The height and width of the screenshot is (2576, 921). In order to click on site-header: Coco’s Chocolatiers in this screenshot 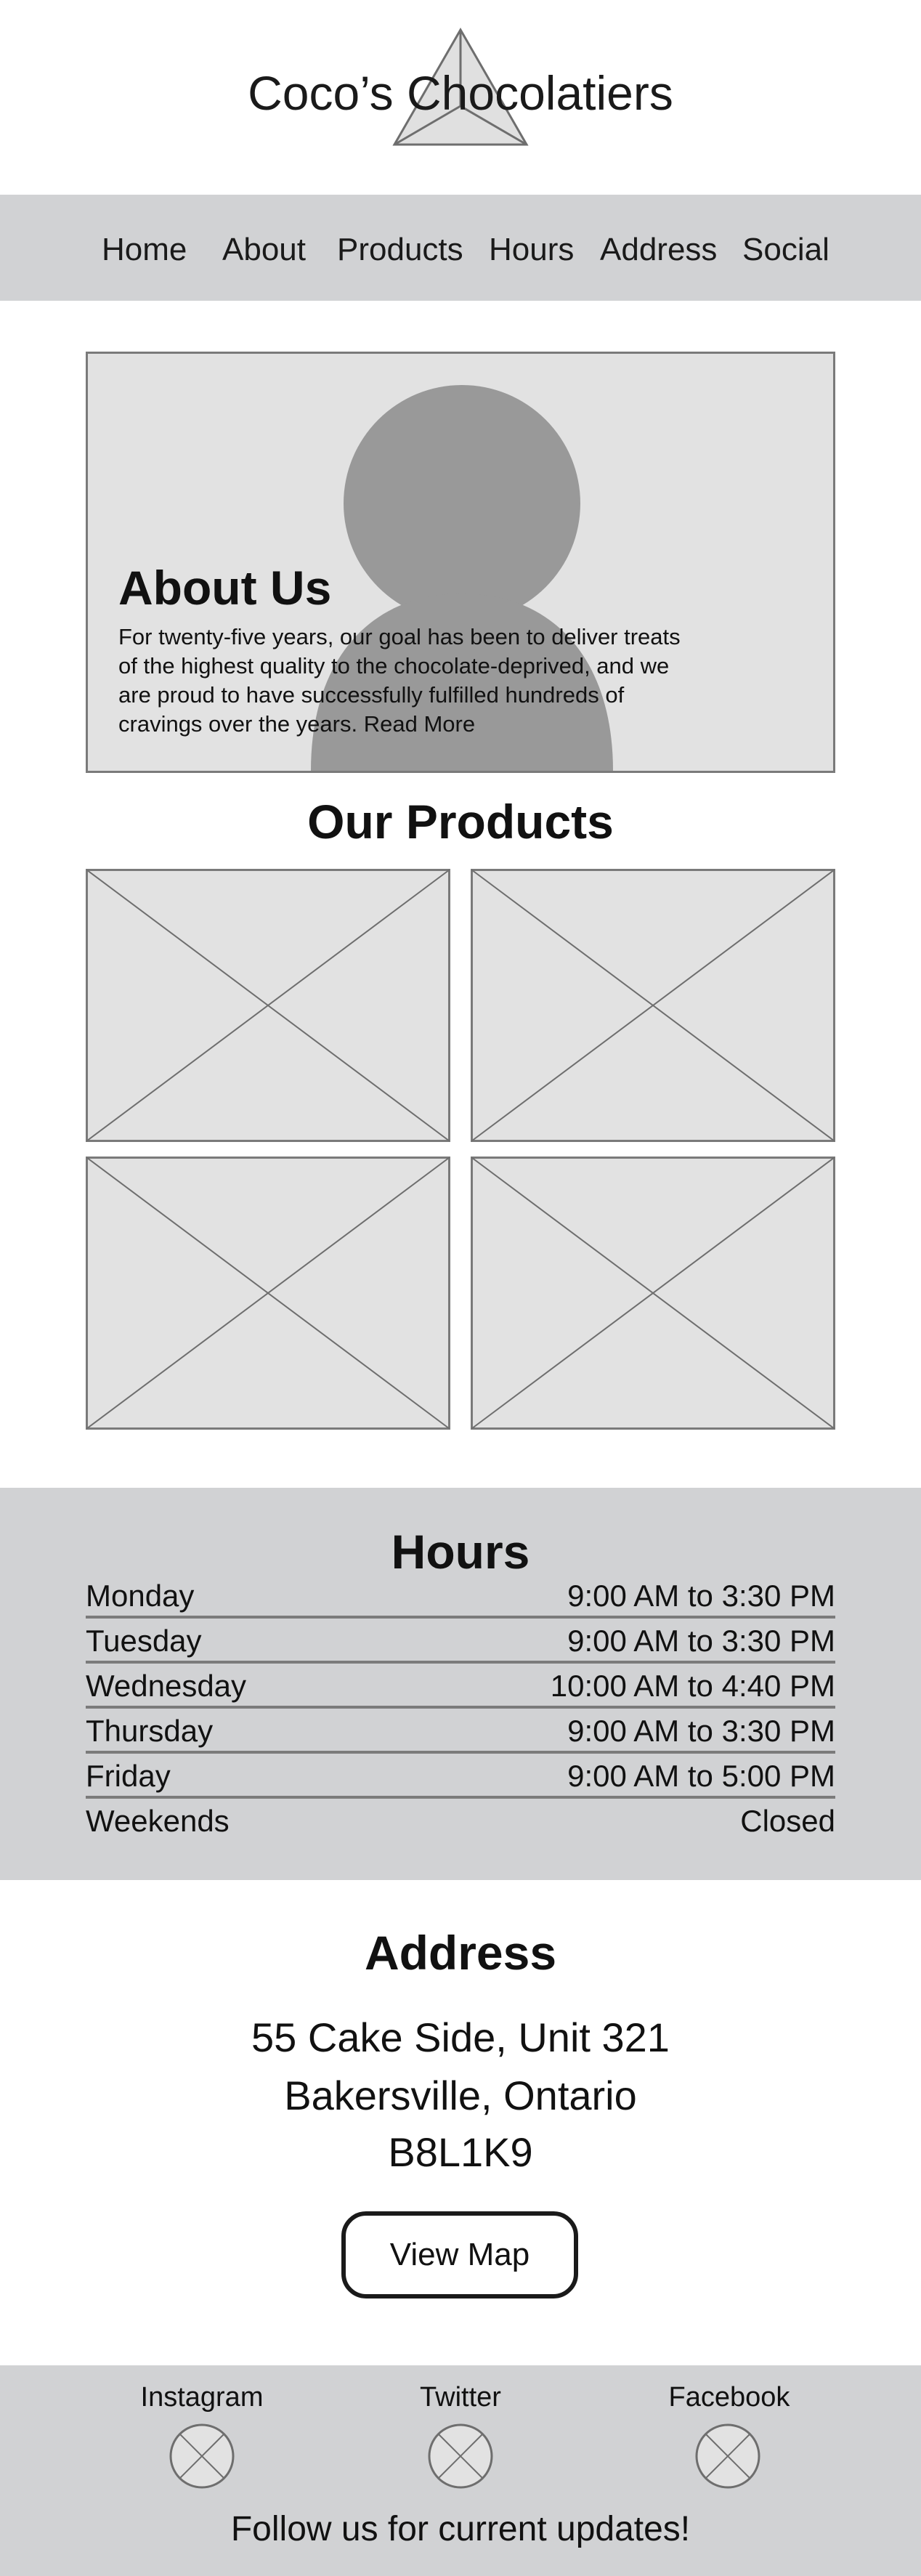, I will do `click(460, 97)`.